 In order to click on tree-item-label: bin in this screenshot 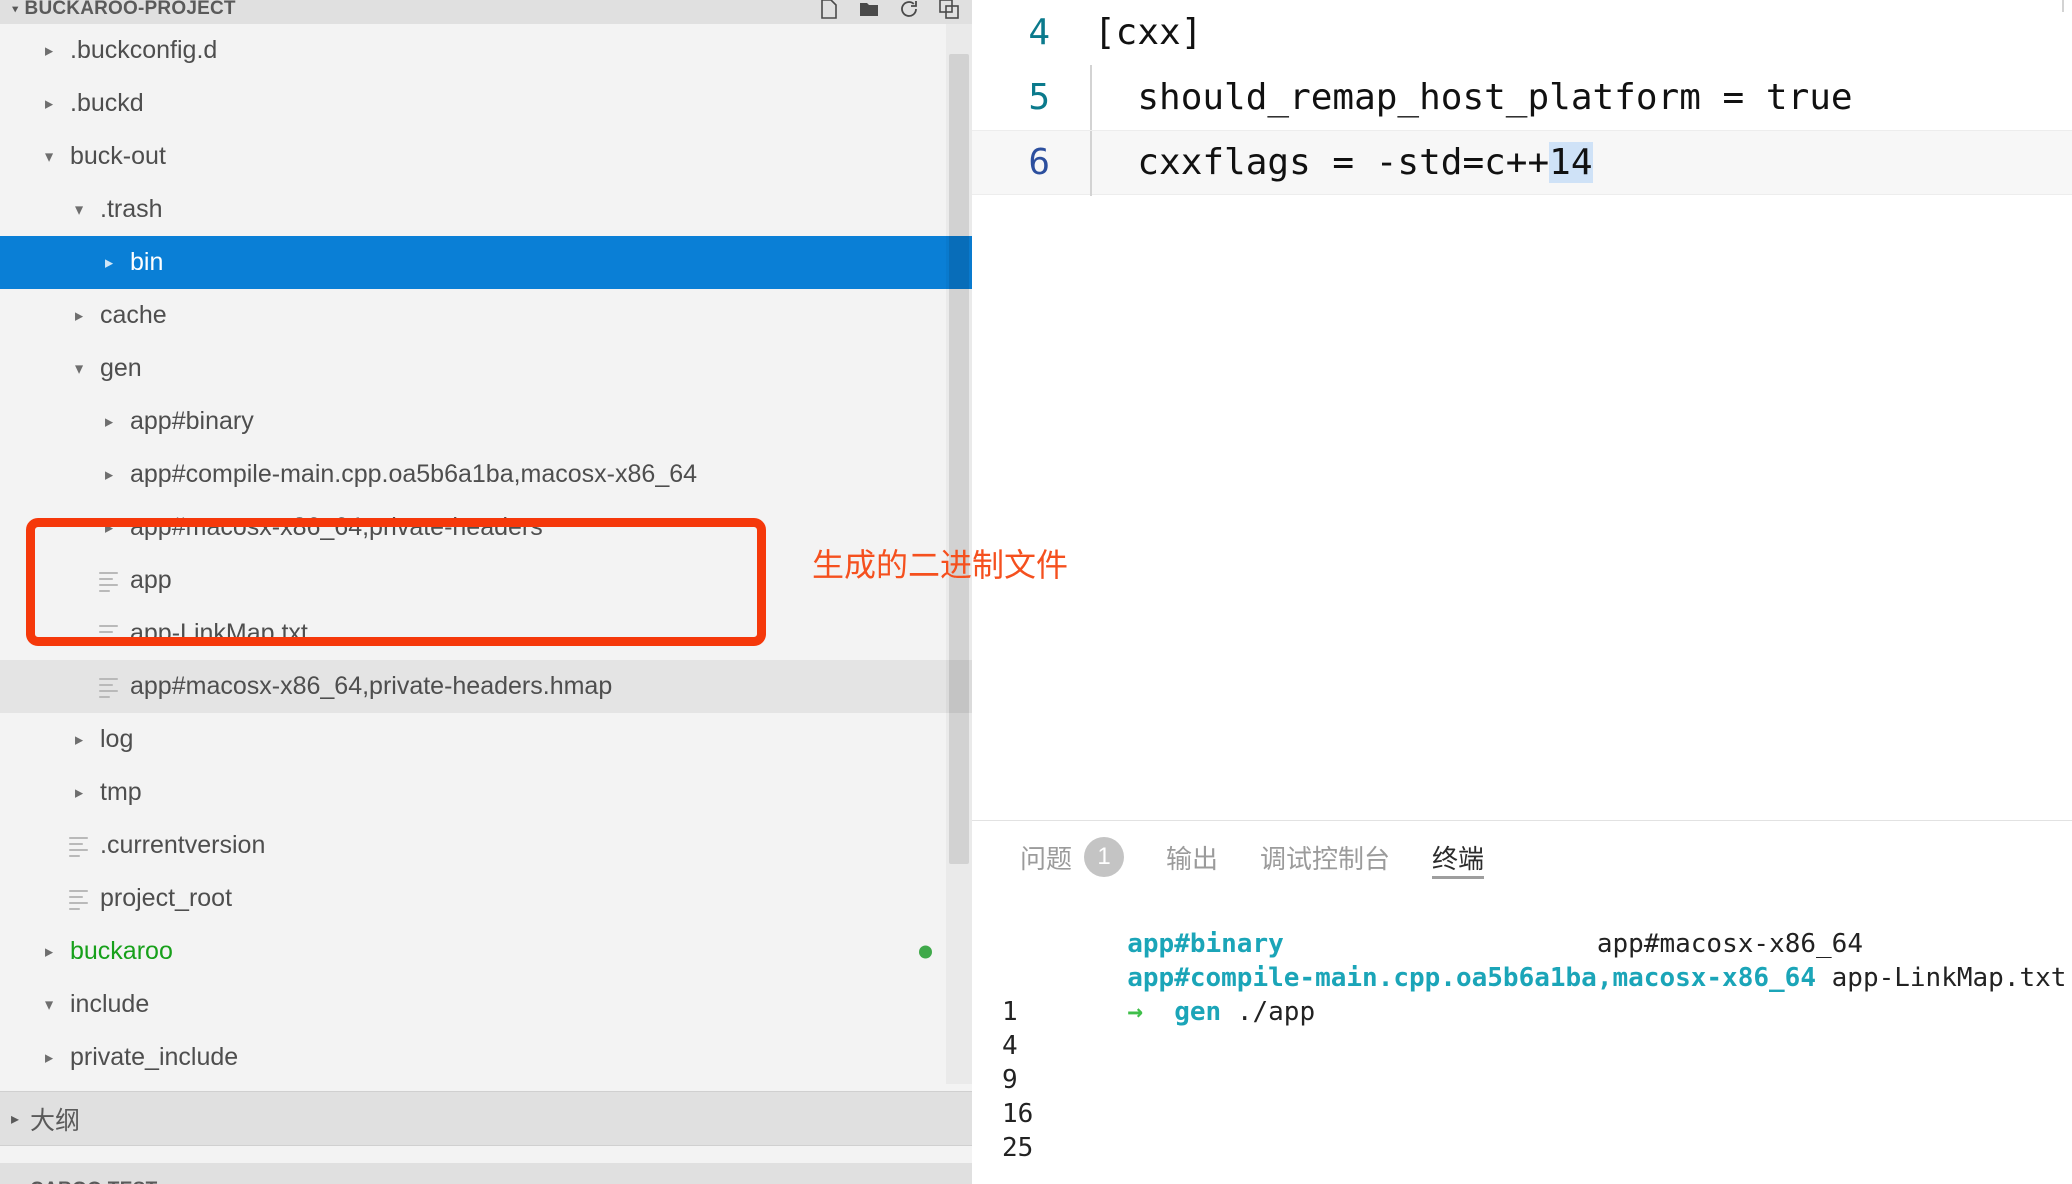, I will do `click(147, 262)`.